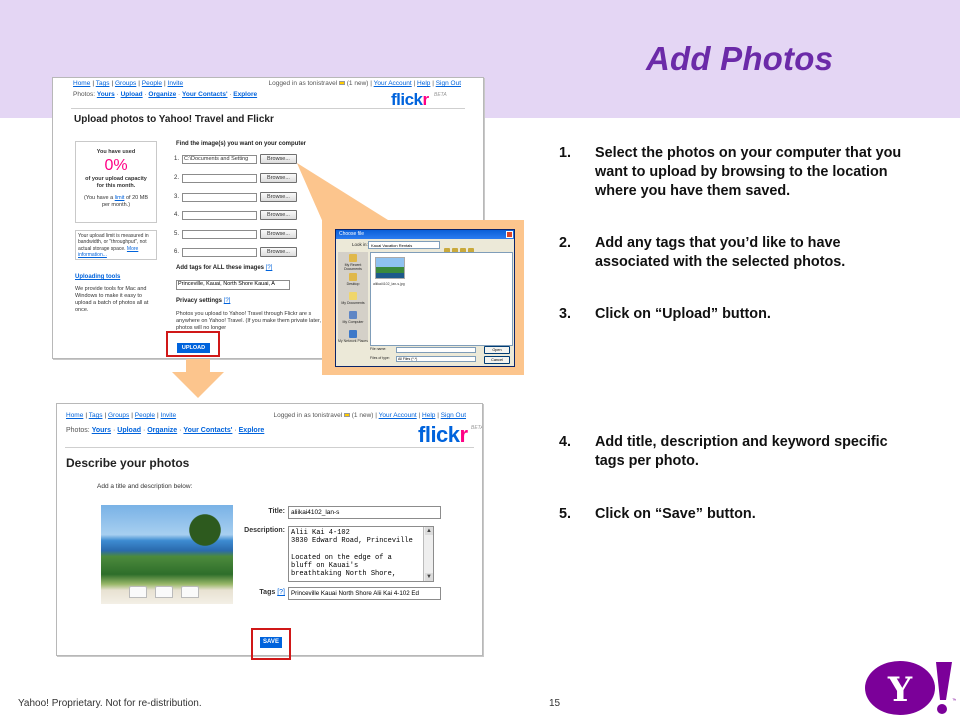  What do you see at coordinates (267, 592) in the screenshot?
I see `tags-label-text: Tags` at bounding box center [267, 592].